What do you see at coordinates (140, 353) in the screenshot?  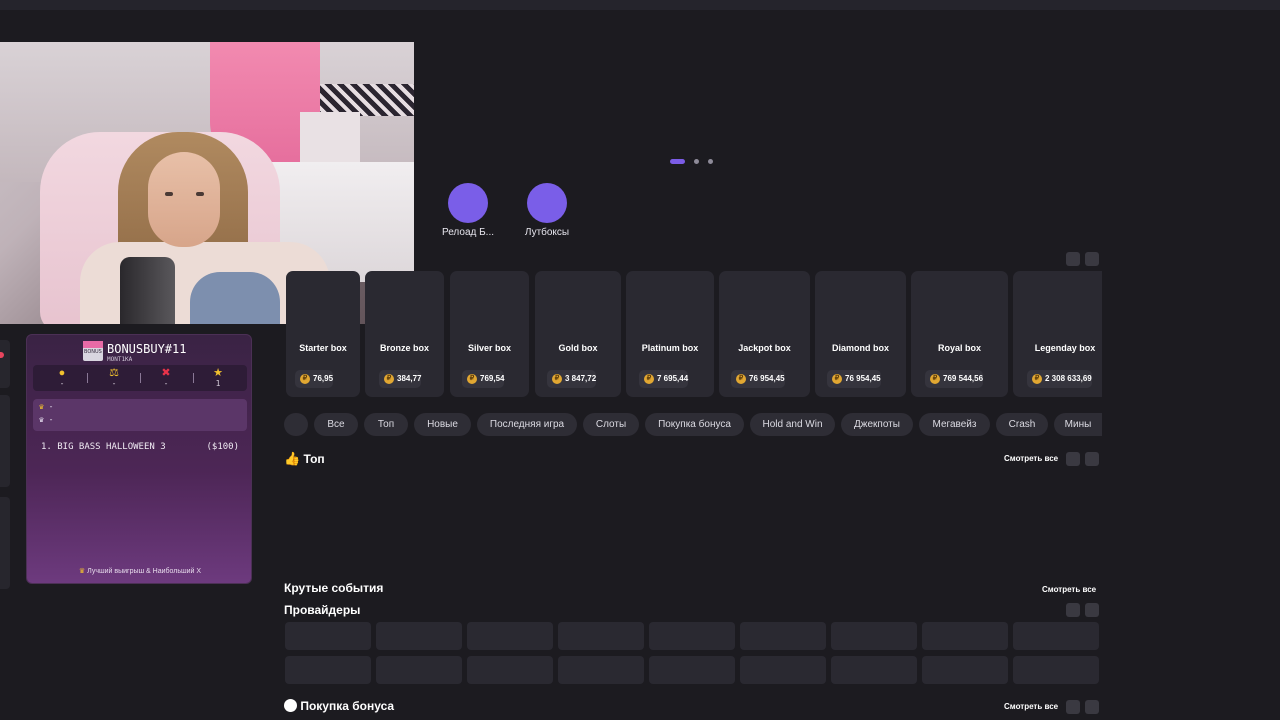 I see `bonus-header: BONUS BONUSBUY#11 MONT1KA` at bounding box center [140, 353].